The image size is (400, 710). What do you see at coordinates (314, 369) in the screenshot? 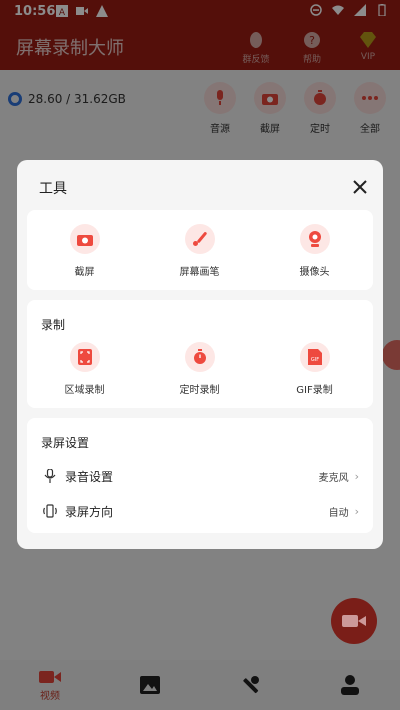
I see `record-gif: GIF GIF录制` at bounding box center [314, 369].